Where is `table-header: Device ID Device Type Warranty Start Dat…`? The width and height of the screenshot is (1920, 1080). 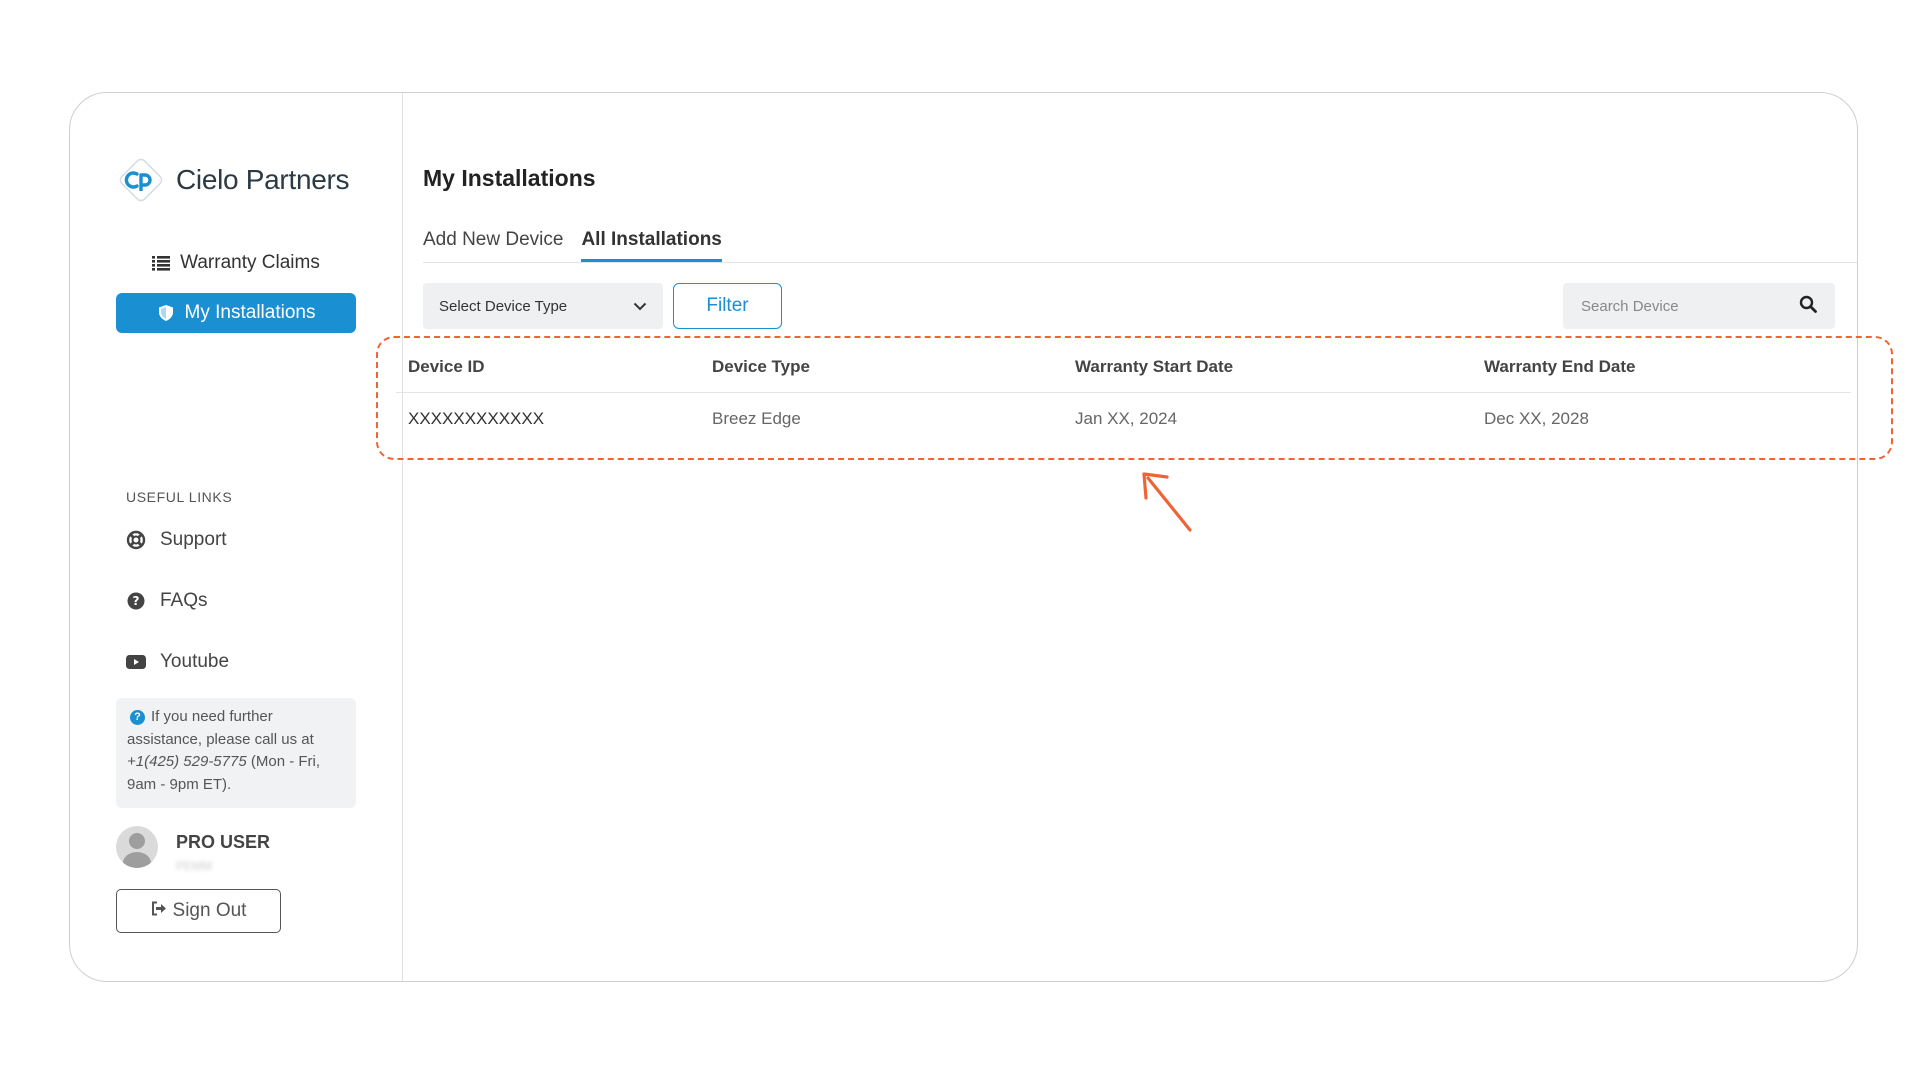 table-header: Device ID Device Type Warranty Start Dat… is located at coordinates (1123, 367).